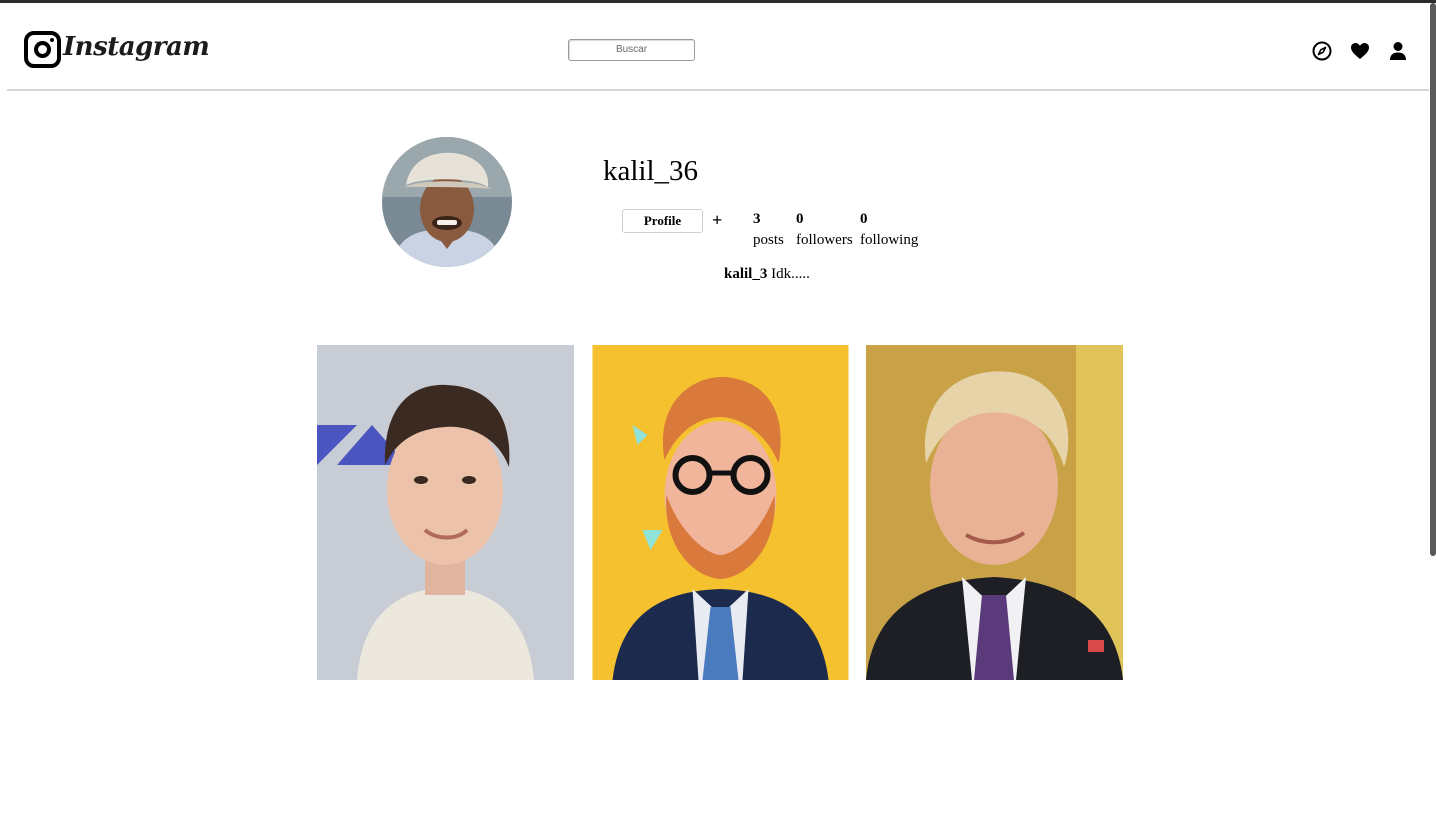  Describe the element at coordinates (136, 46) in the screenshot. I see `logo-wordmark: Instagram` at that location.